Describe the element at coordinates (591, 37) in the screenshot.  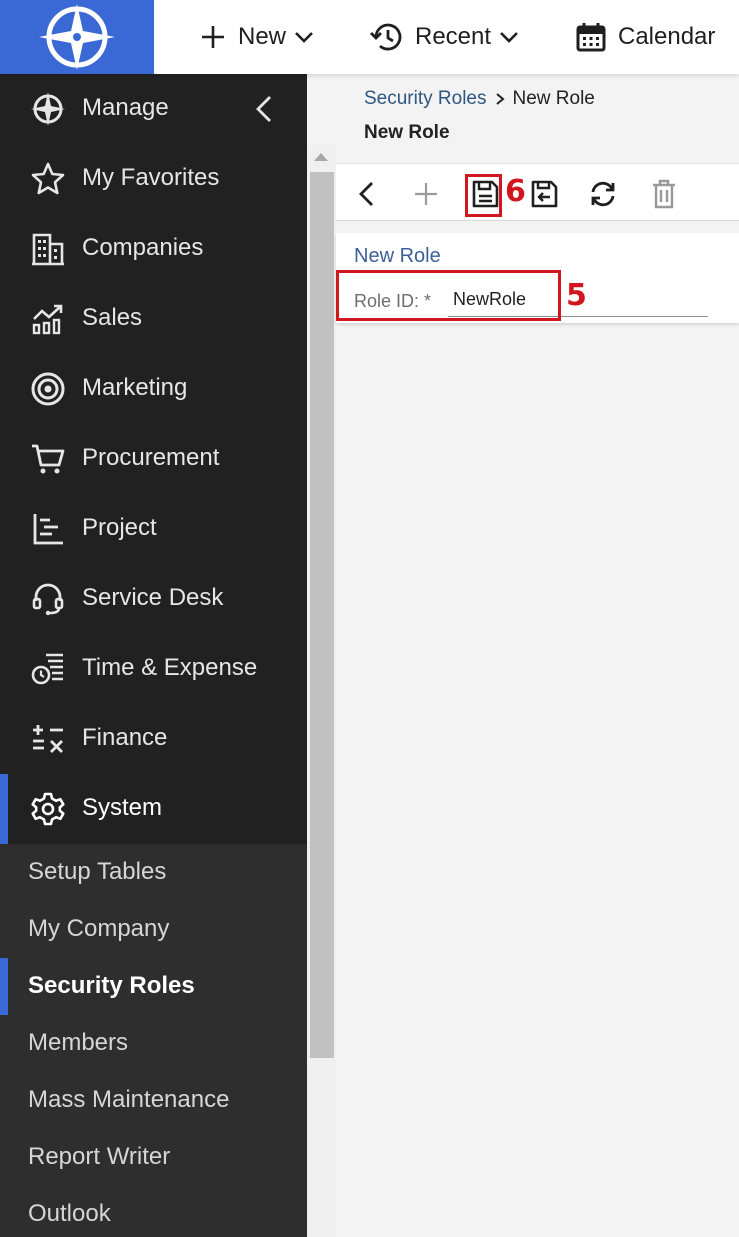
I see `calendar-icon` at that location.